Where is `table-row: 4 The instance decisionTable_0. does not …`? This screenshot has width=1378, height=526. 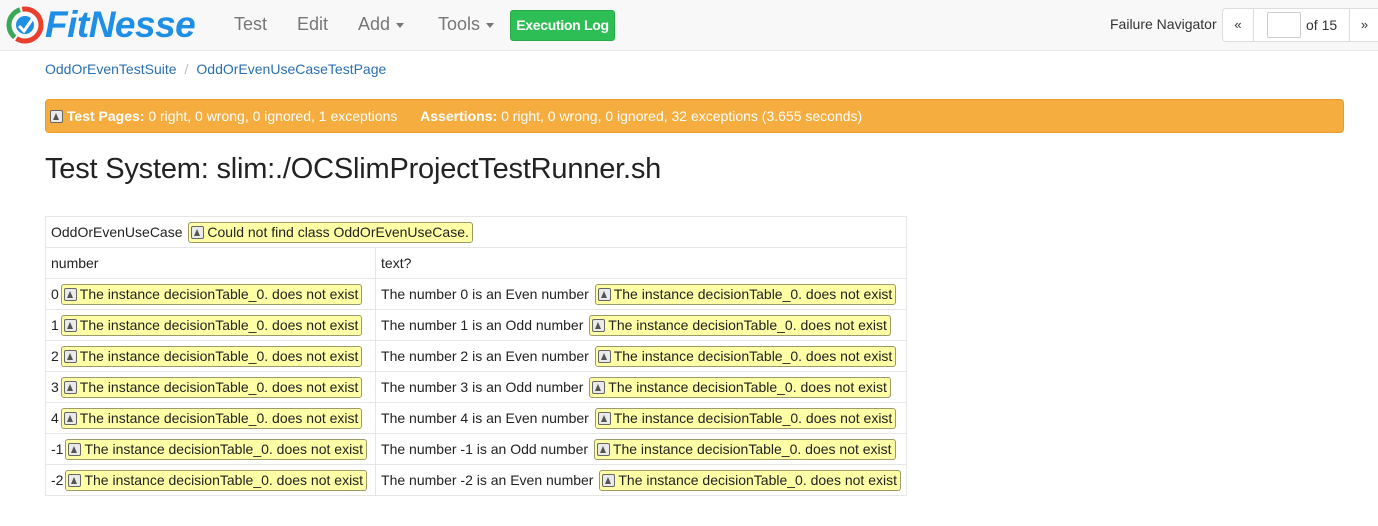
table-row: 4 The instance decisionTable_0. does not … is located at coordinates (475, 418).